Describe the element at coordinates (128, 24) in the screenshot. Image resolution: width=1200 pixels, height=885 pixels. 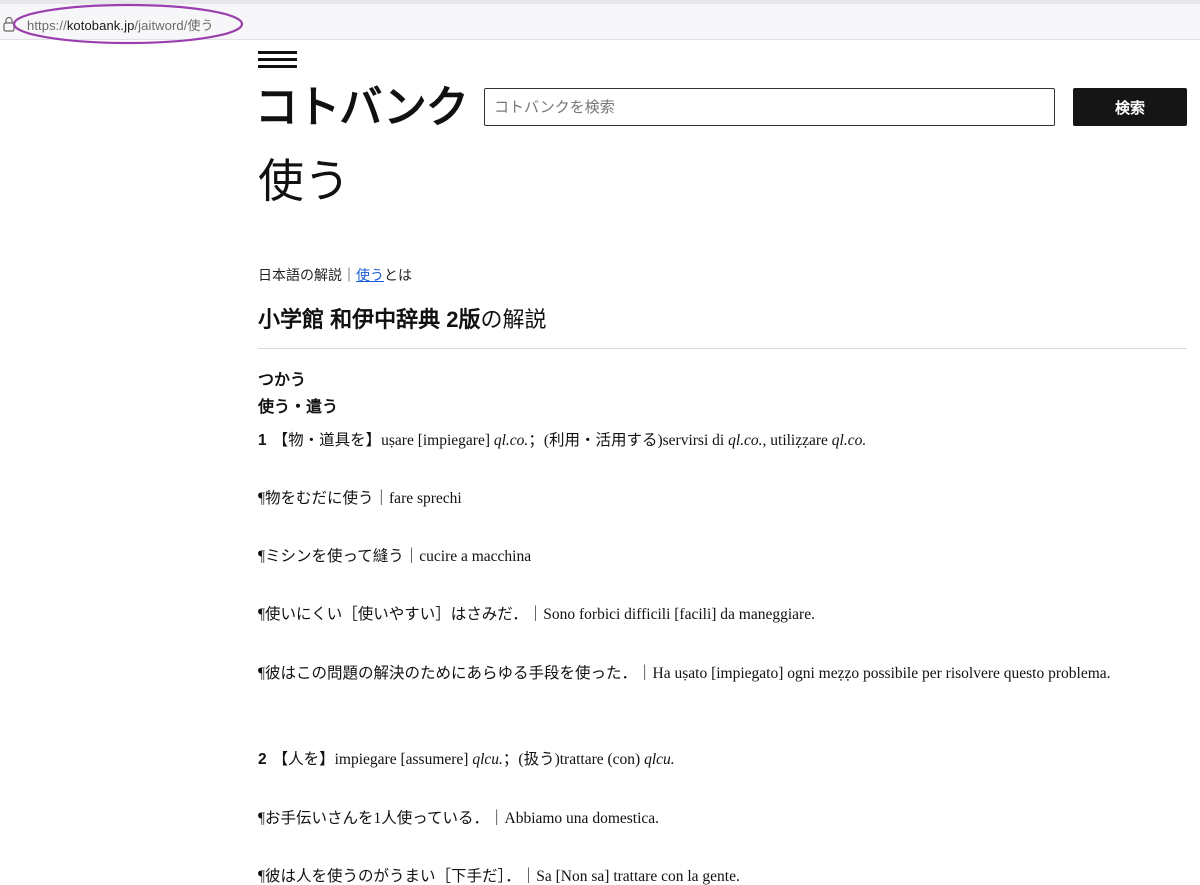
I see `url-highlight-oval` at that location.